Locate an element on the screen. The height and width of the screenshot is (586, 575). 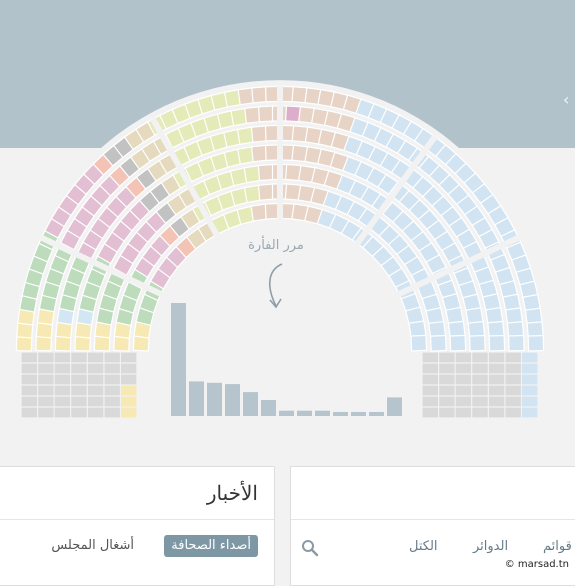
filter-districts: الدوائر is located at coordinates (490, 546).